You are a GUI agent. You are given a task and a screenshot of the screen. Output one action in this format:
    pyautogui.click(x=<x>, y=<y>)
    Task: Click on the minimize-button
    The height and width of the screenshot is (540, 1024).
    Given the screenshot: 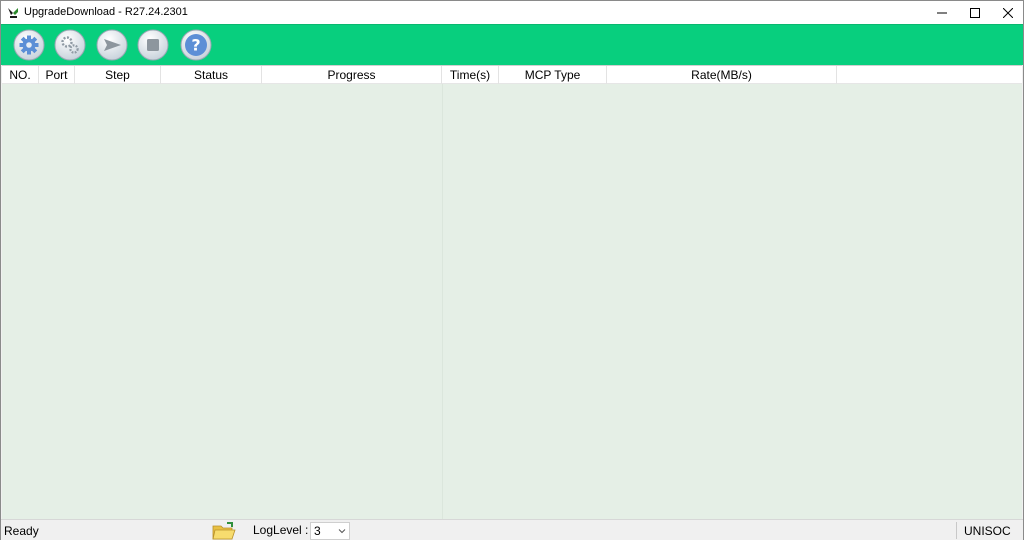 What is the action you would take?
    pyautogui.click(x=942, y=12)
    